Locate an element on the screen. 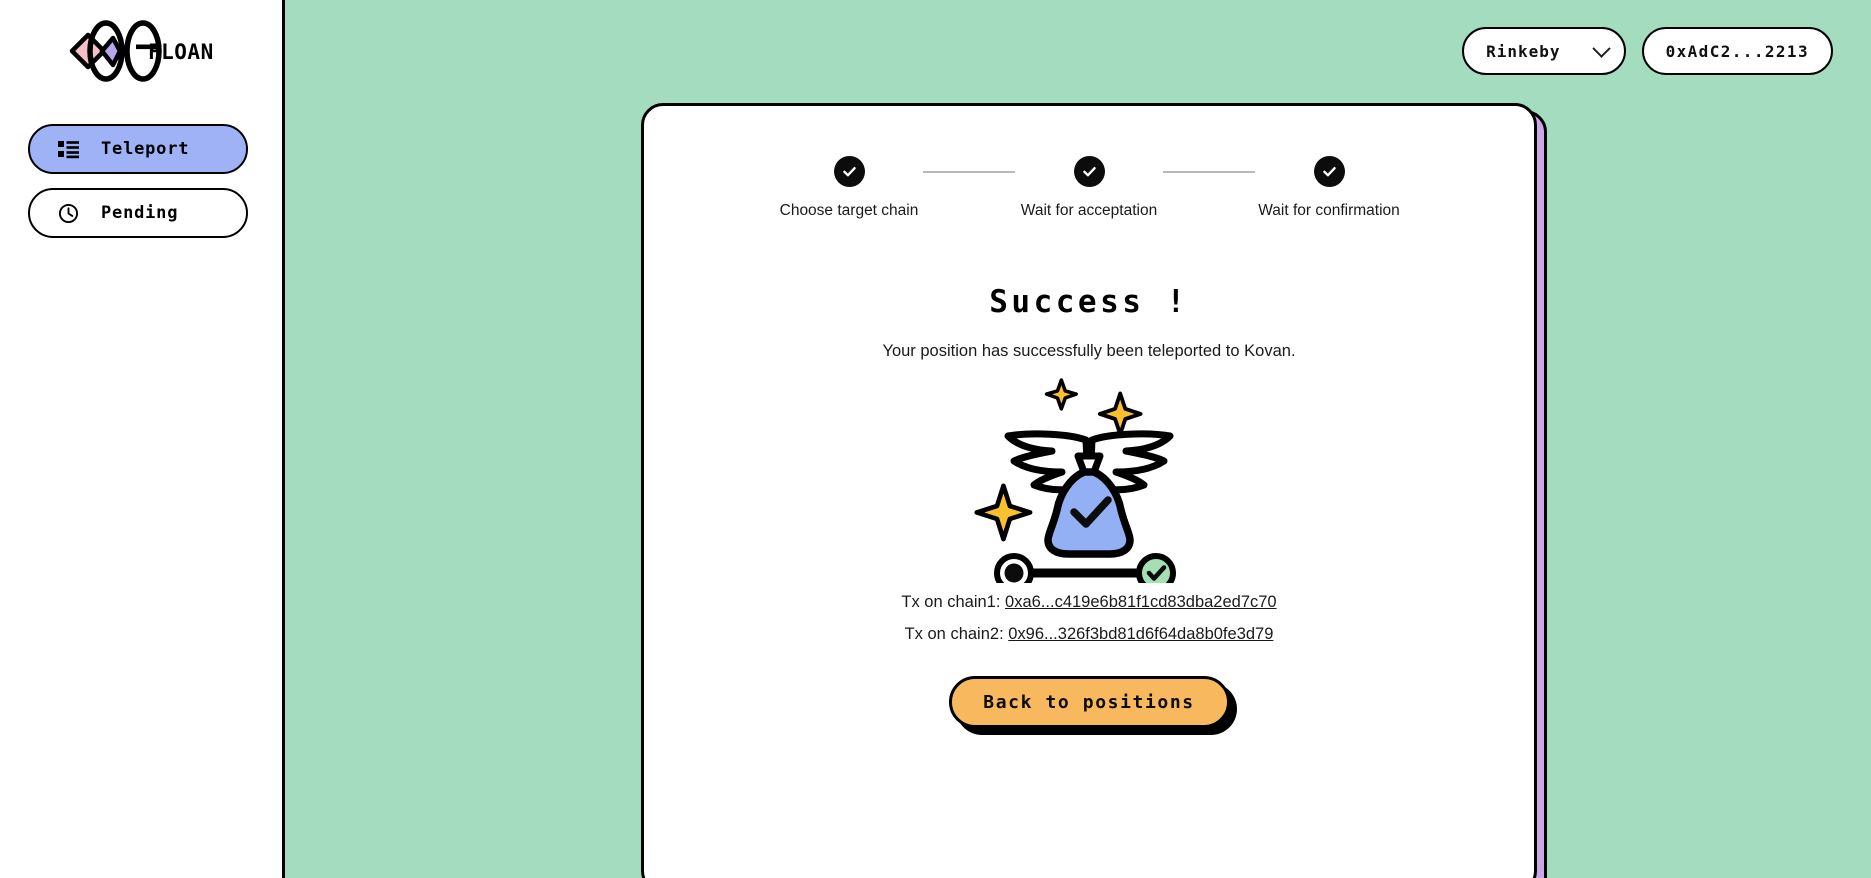  back-to-positions-button: Back to positions is located at coordinates (1089, 702).